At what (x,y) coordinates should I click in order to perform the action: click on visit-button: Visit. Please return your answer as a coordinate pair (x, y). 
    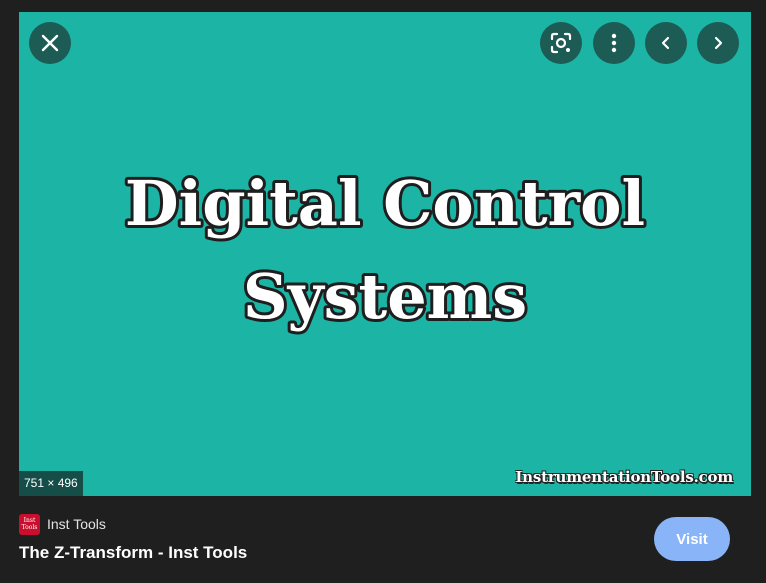
    Looking at the image, I should click on (692, 539).